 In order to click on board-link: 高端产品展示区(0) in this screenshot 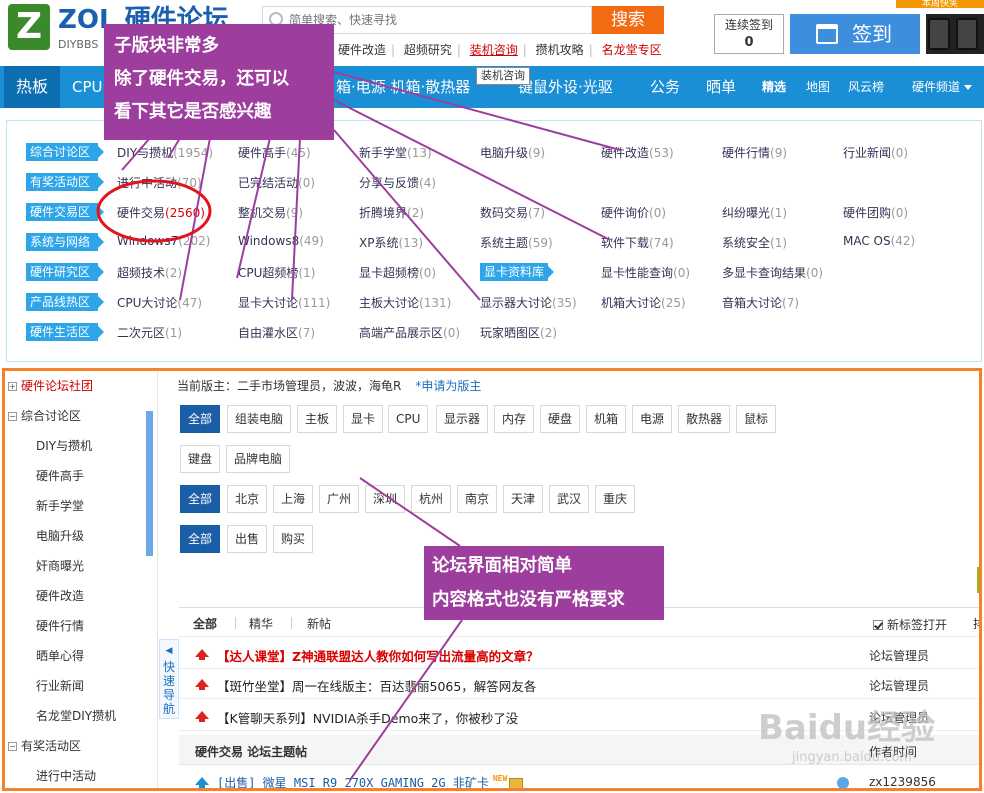, I will do `click(409, 332)`.